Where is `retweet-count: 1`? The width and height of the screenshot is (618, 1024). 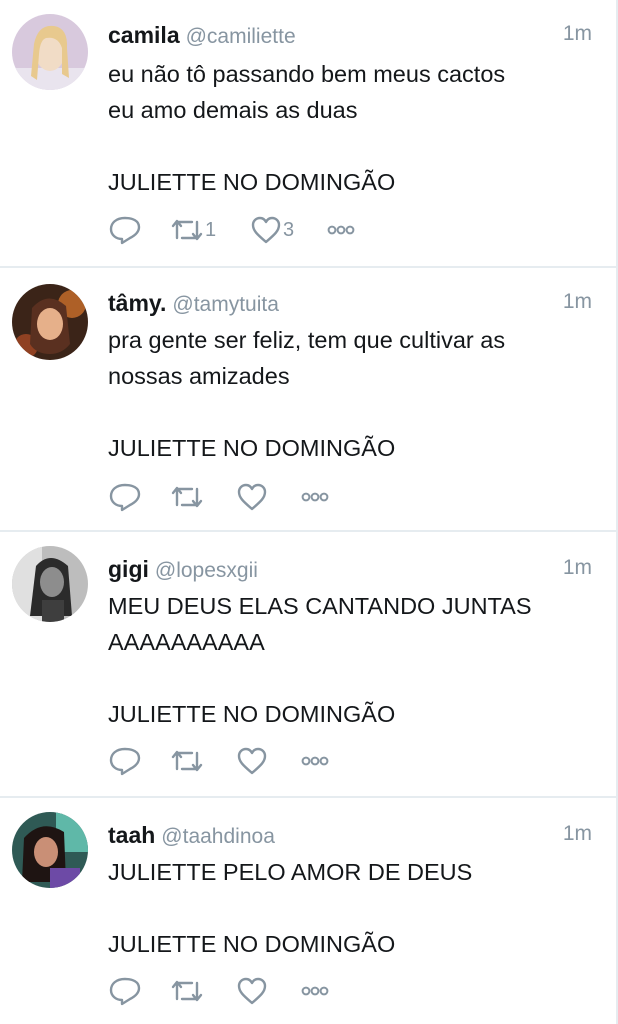 retweet-count: 1 is located at coordinates (211, 229).